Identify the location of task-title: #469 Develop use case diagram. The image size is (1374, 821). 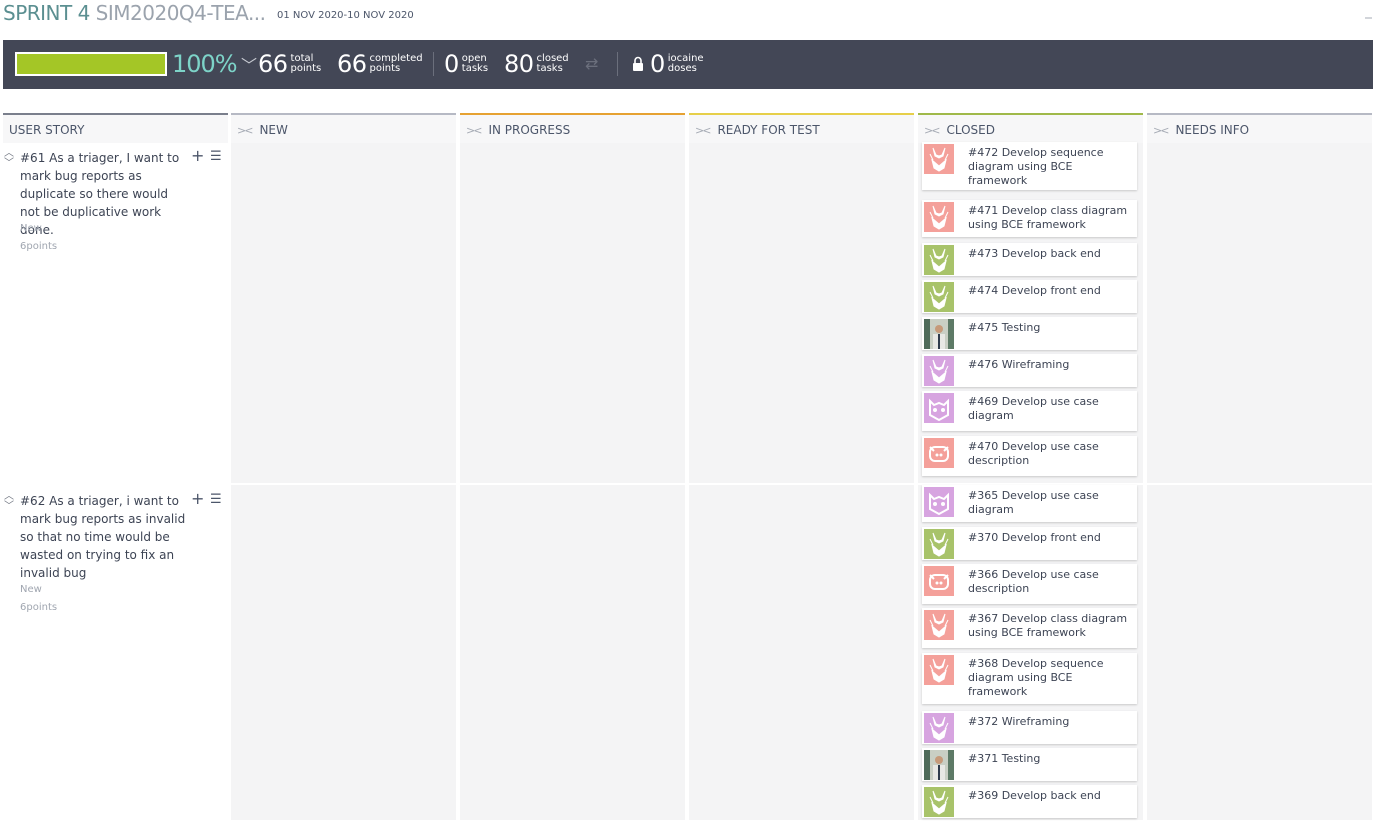
(1048, 409).